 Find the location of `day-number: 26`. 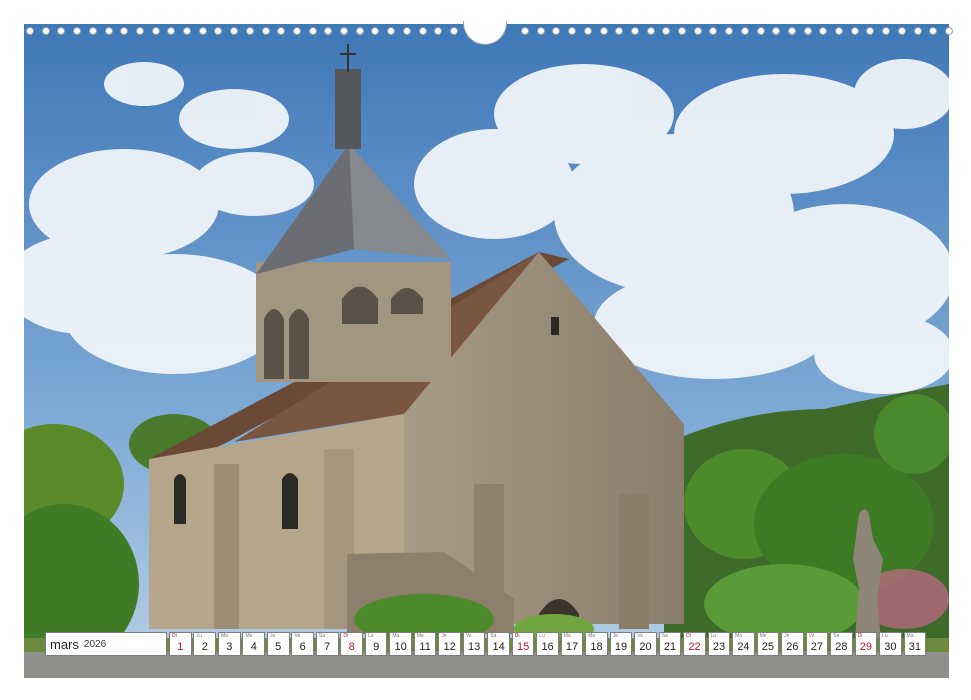

day-number: 26 is located at coordinates (792, 647).